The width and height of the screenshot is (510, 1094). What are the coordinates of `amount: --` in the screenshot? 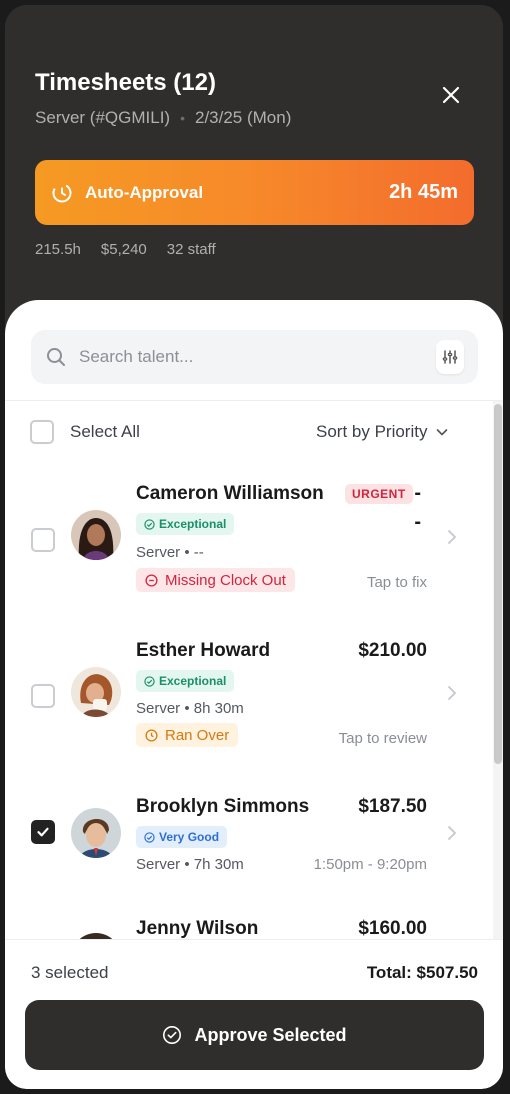 It's located at (417, 507).